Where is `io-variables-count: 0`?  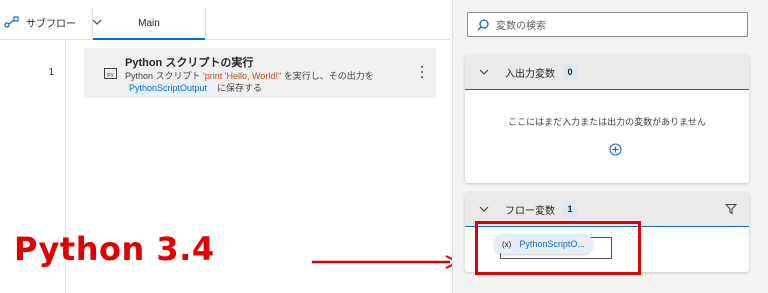 io-variables-count: 0 is located at coordinates (570, 72).